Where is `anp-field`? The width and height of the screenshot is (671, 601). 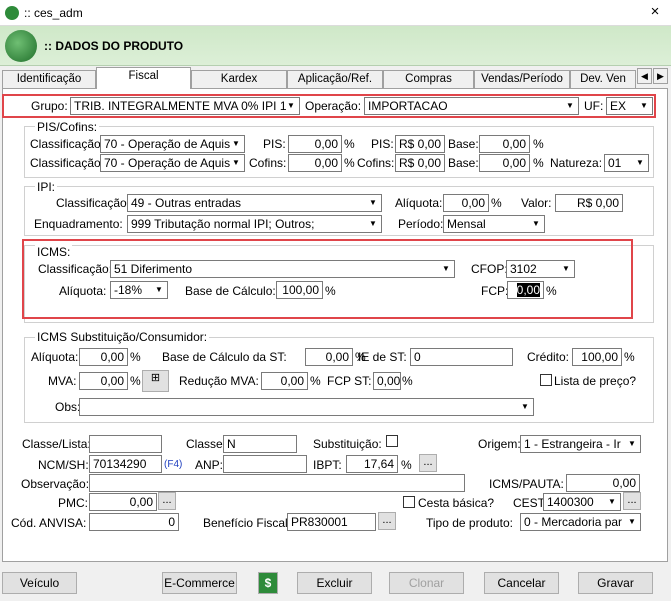 anp-field is located at coordinates (265, 464).